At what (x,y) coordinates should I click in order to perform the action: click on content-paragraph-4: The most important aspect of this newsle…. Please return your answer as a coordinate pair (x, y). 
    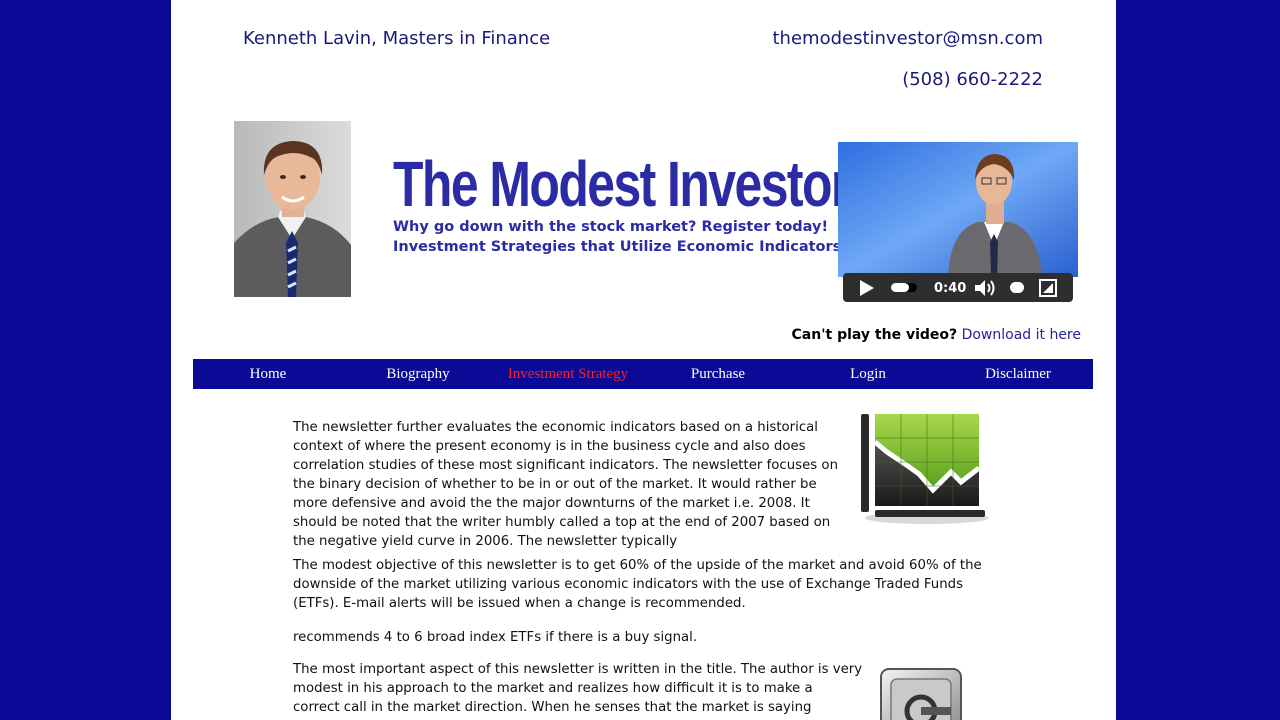
    Looking at the image, I should click on (578, 691).